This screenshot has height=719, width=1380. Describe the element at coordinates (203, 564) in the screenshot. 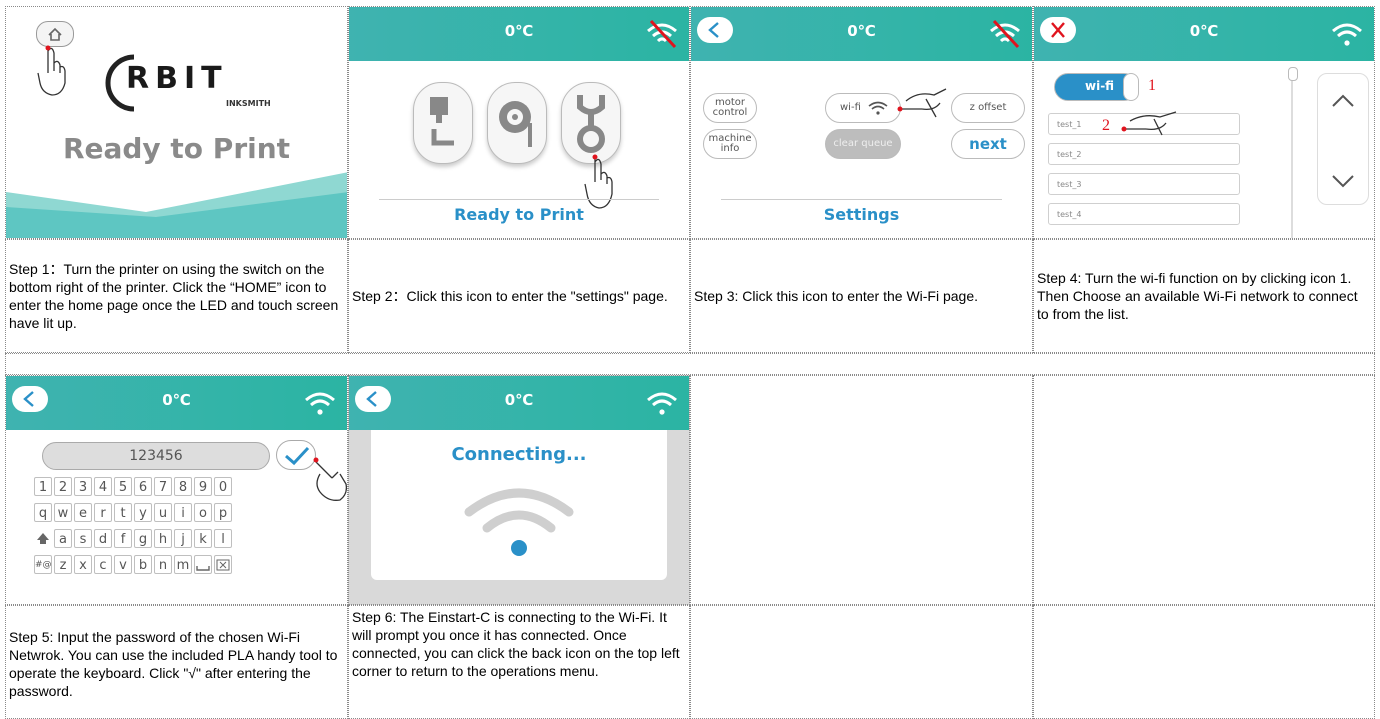

I see `space-key` at that location.